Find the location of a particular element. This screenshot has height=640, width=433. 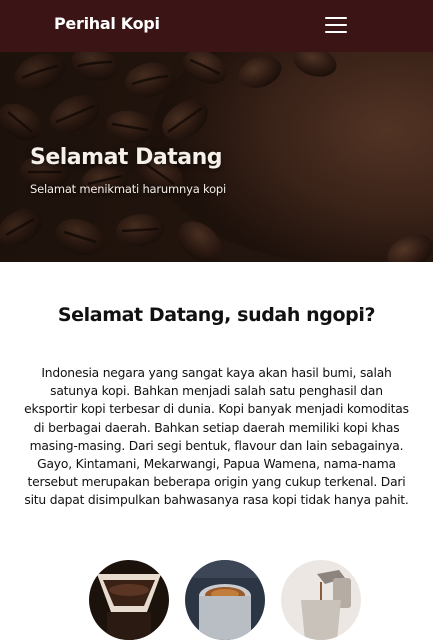

coffee-dripper-image is located at coordinates (129, 600).